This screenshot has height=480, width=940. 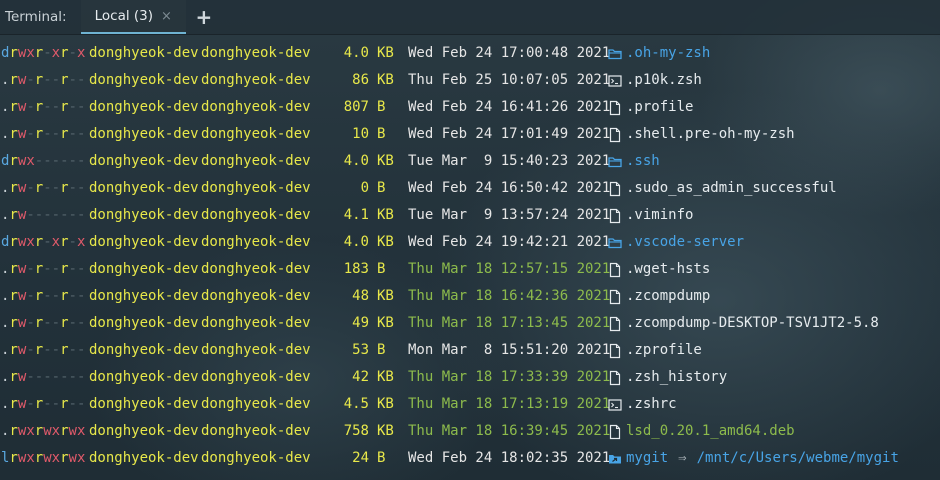 I want to click on modified-date: Thu Mar 18 16:39:45 2021, so click(x=509, y=431).